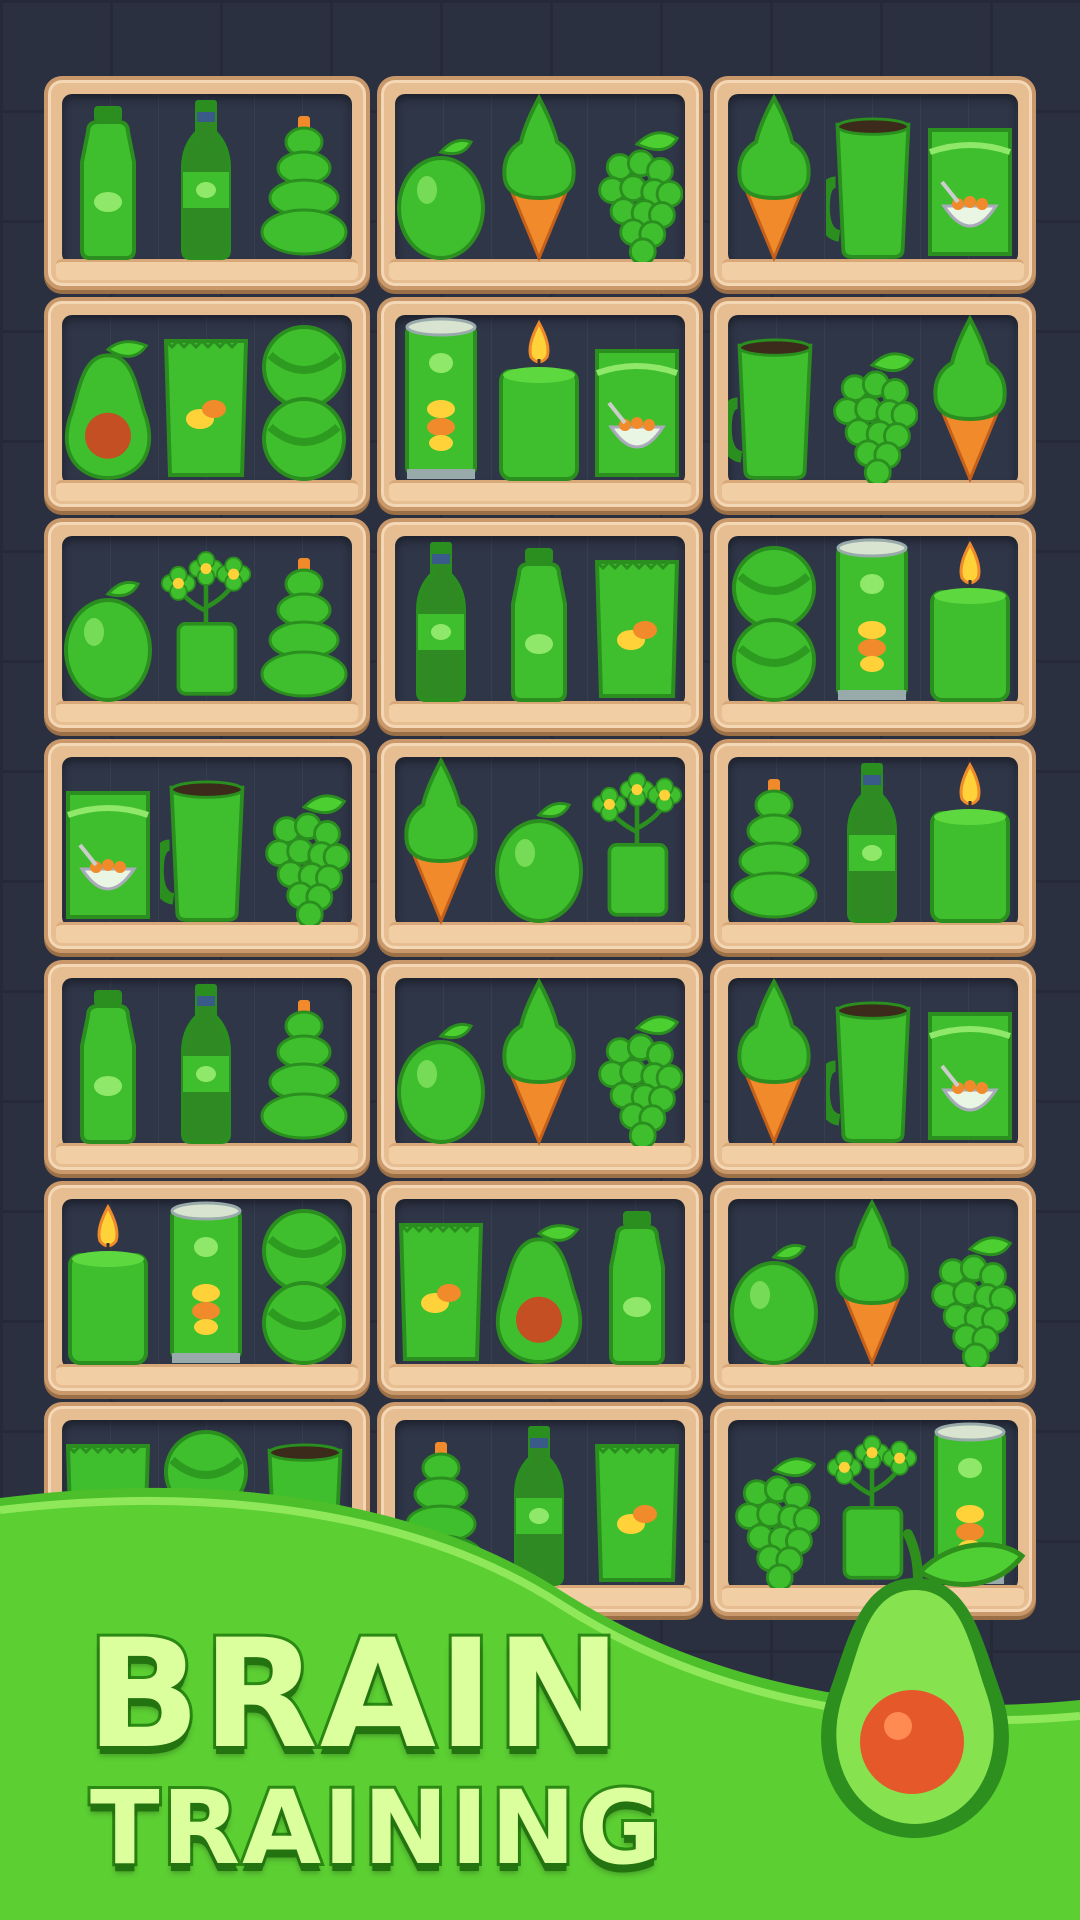 The height and width of the screenshot is (1920, 1080). I want to click on avocado-mascot-icon, so click(923, 1683).